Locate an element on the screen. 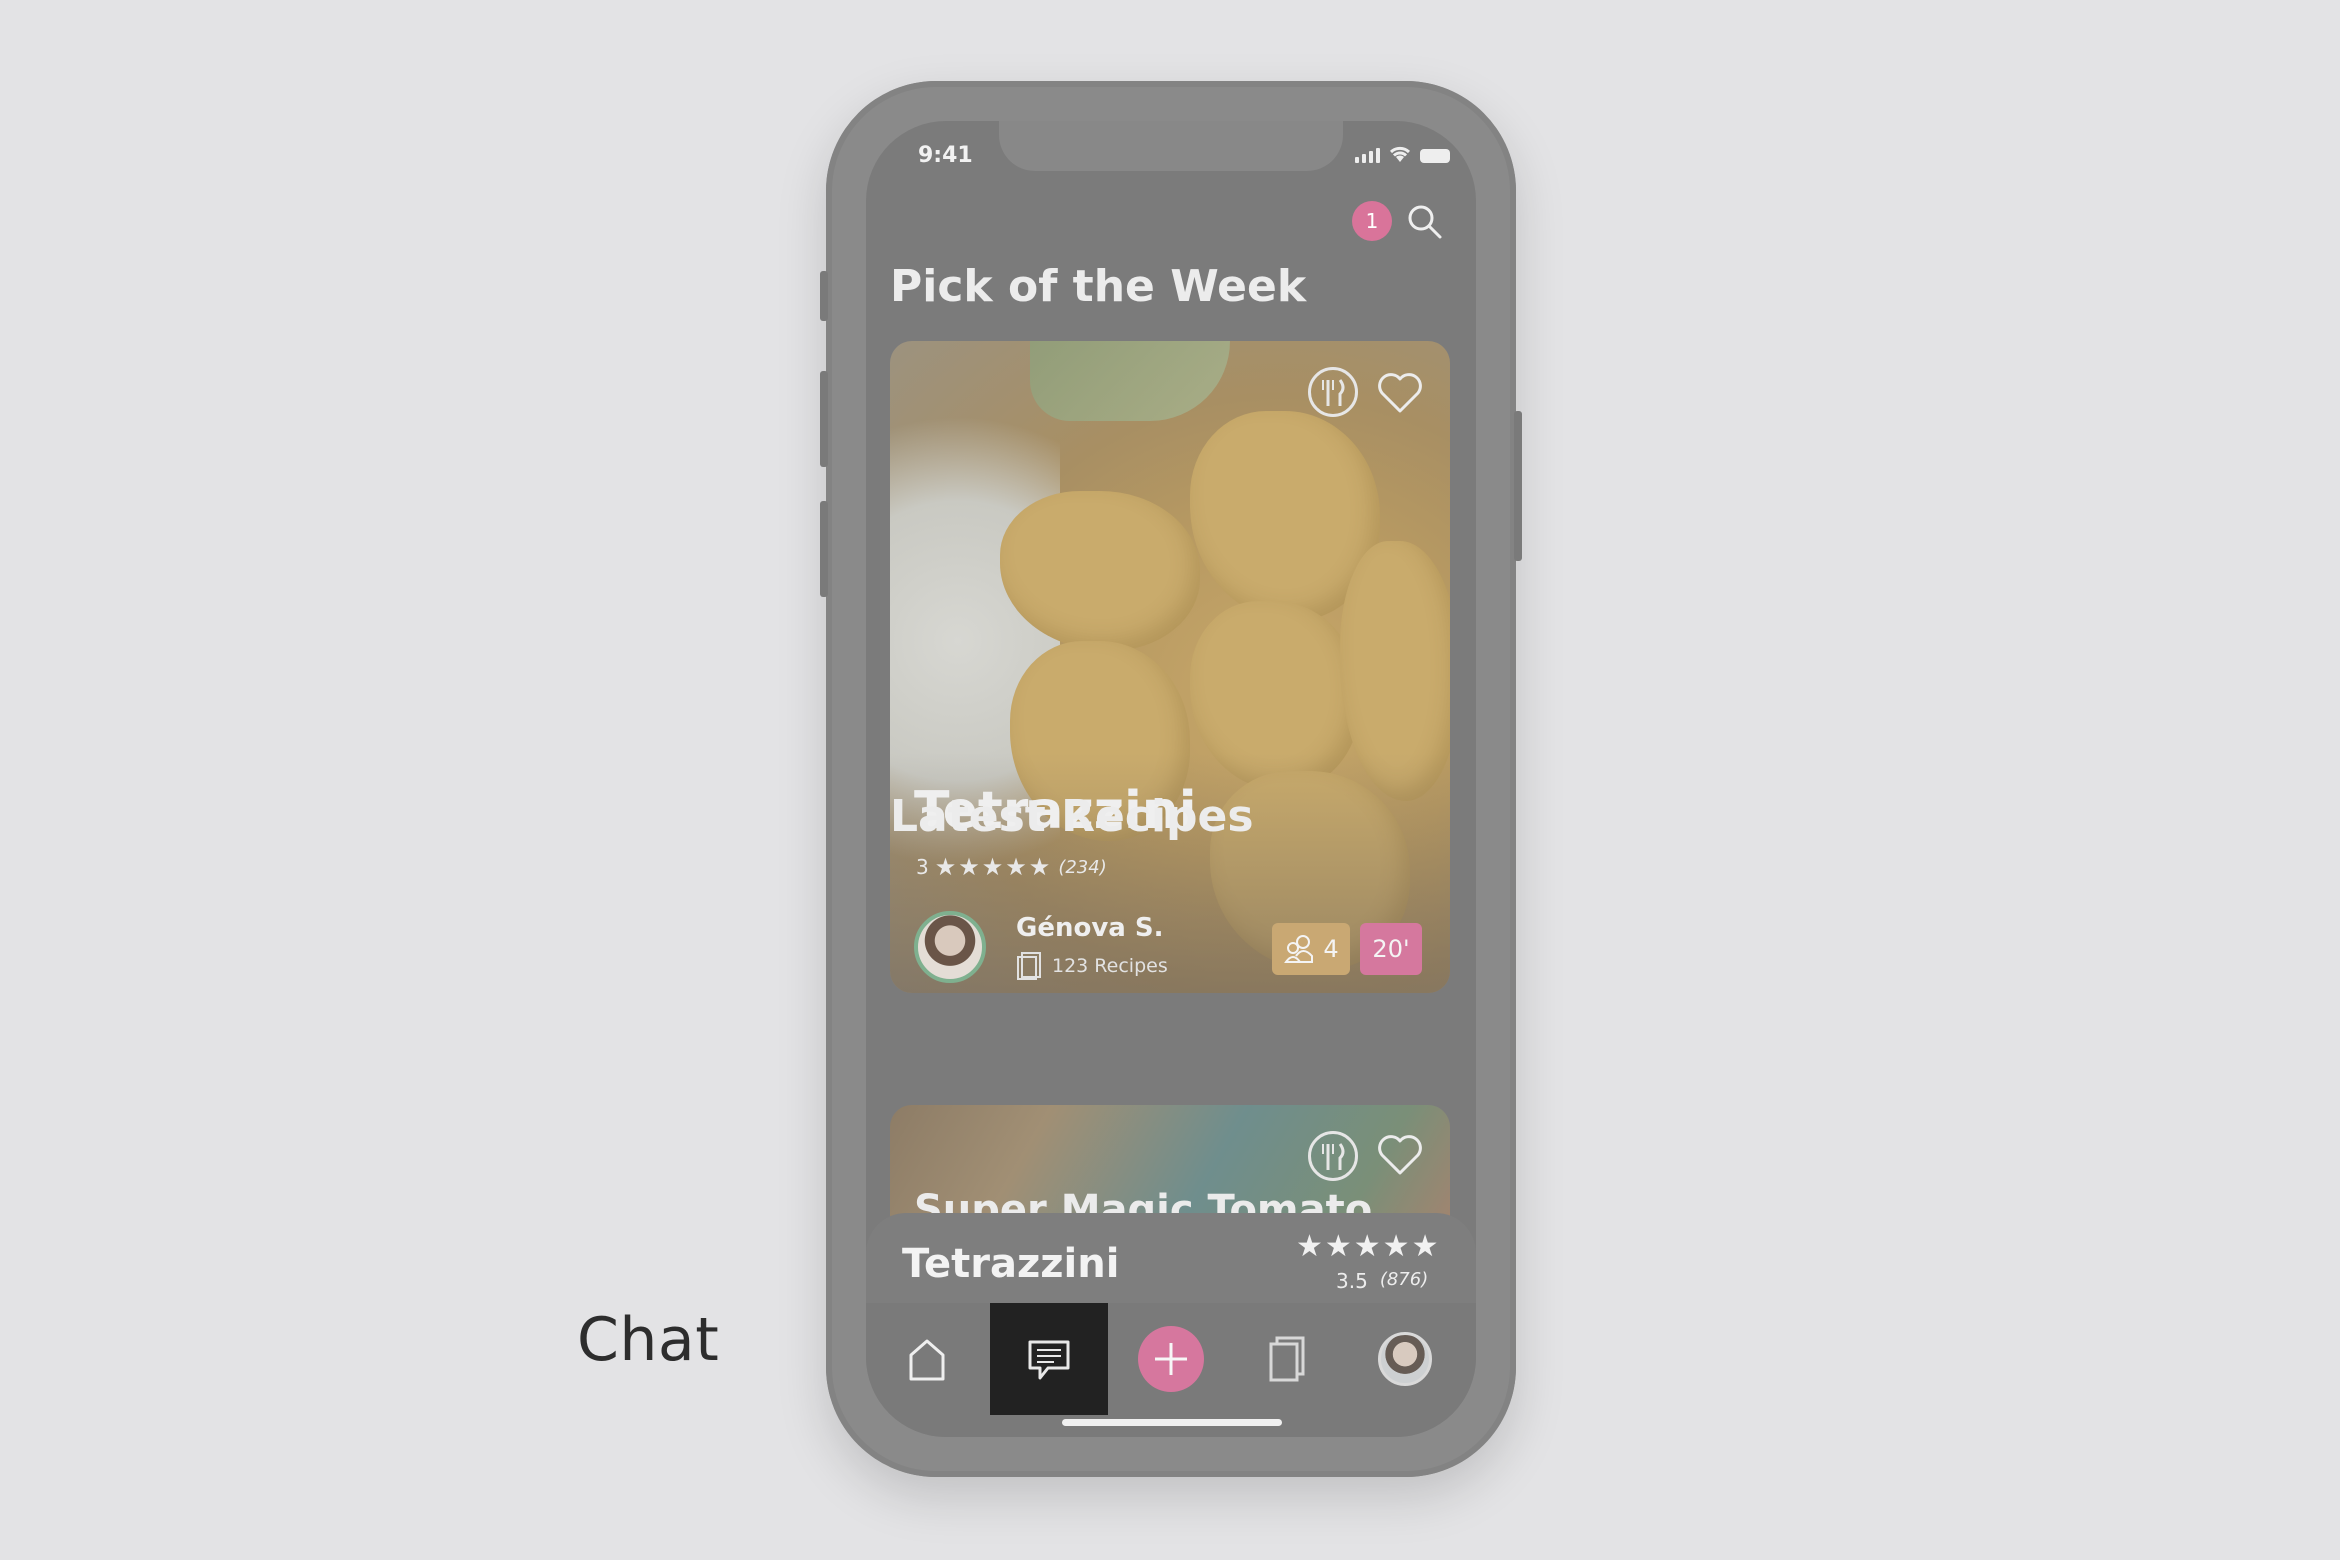 The width and height of the screenshot is (2340, 1560). servings-count: 4 is located at coordinates (1331, 949).